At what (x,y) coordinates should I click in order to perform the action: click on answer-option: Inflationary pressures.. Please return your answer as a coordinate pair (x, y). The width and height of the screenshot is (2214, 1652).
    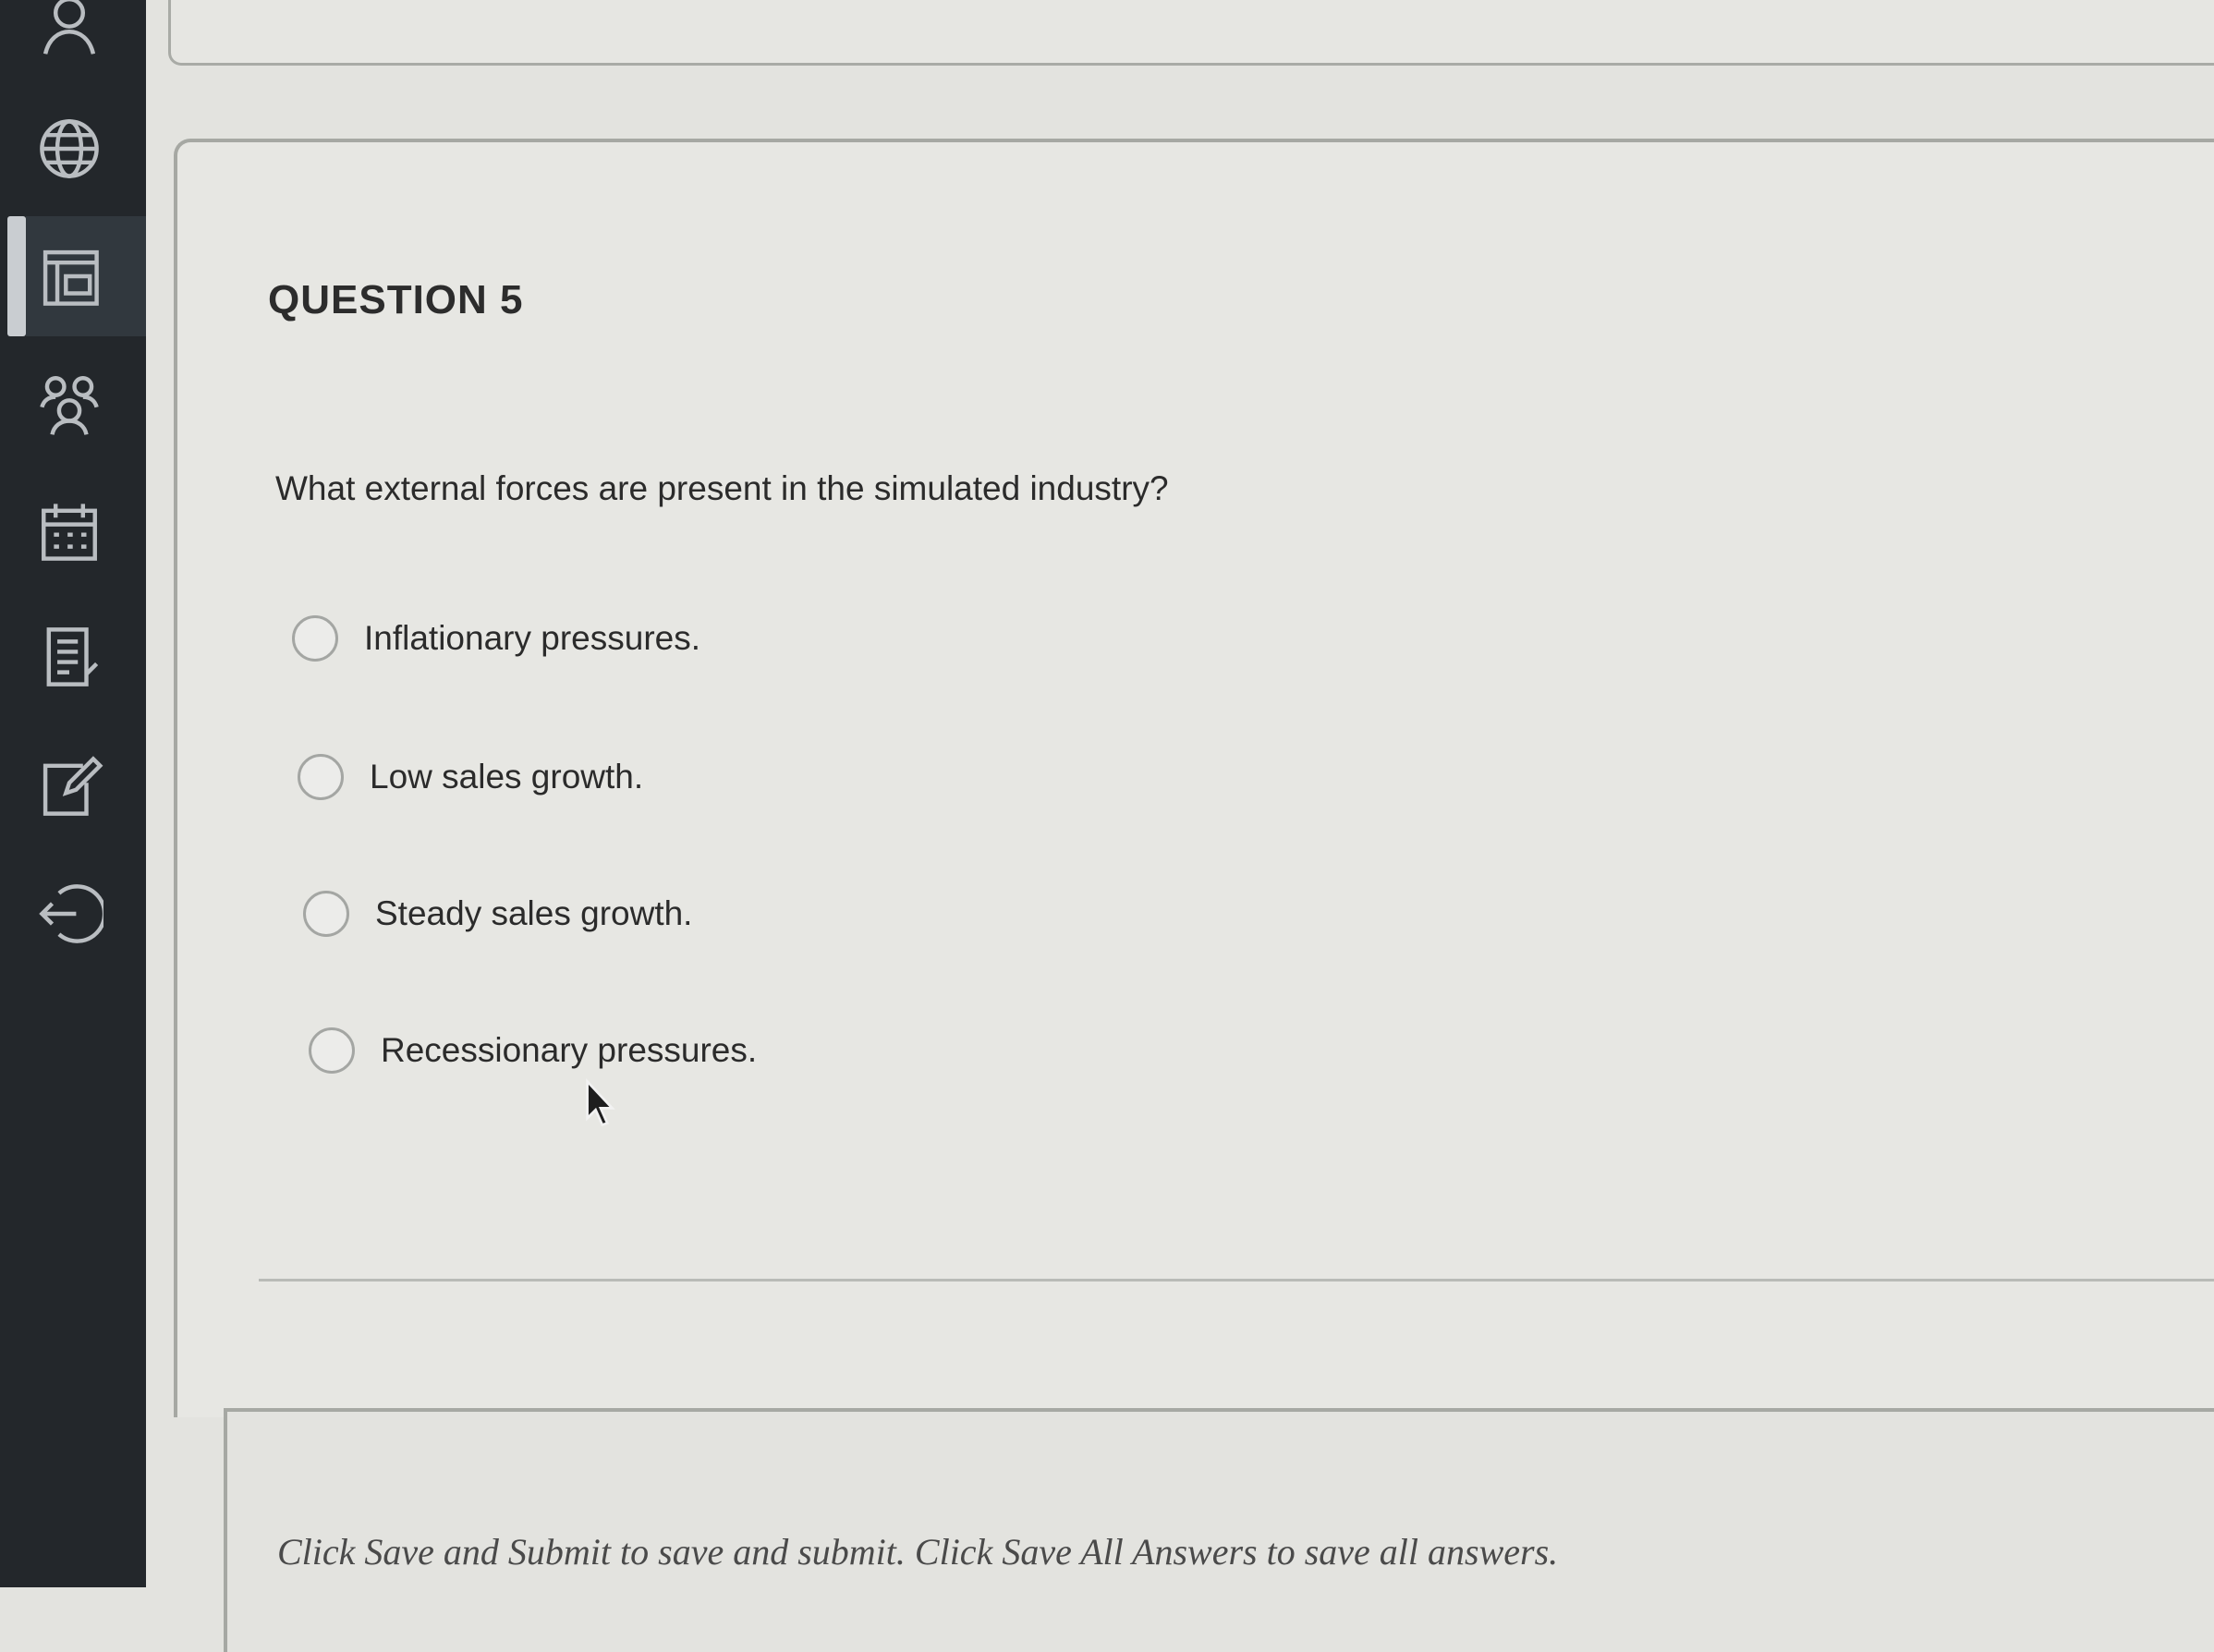
    Looking at the image, I should click on (496, 638).